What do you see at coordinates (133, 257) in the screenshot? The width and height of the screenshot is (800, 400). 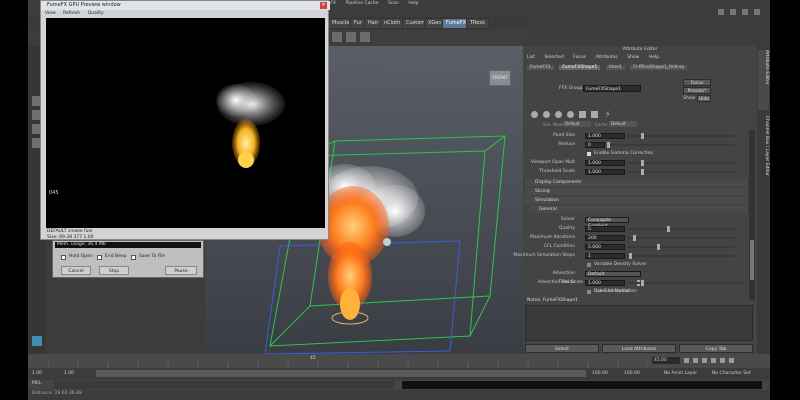 I see `save-file-checkbox` at bounding box center [133, 257].